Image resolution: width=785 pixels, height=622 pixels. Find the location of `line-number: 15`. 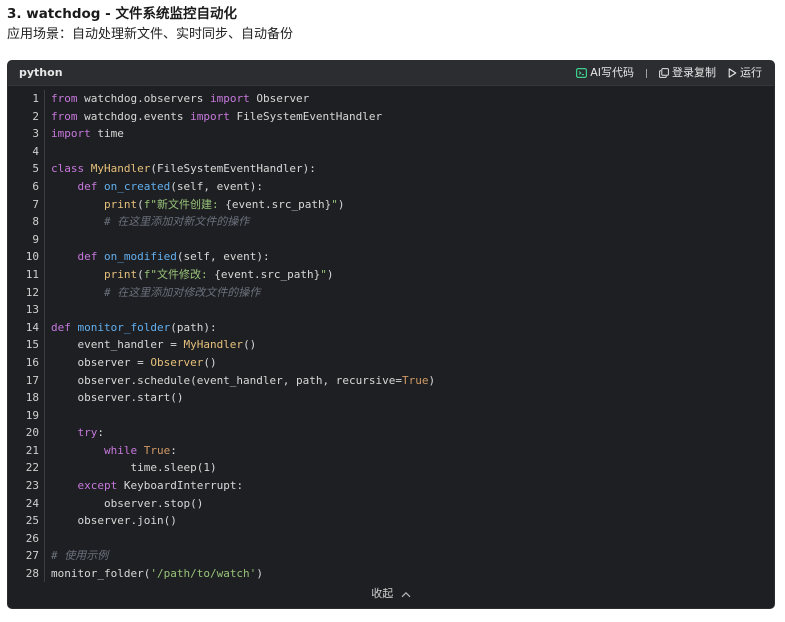

line-number: 15 is located at coordinates (32, 345).